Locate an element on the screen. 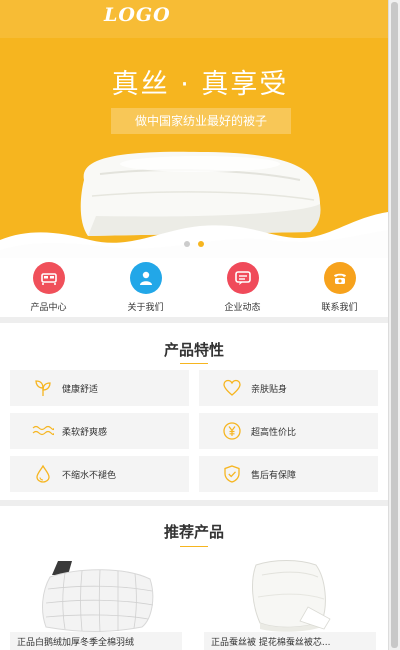 The width and height of the screenshot is (400, 650). leaf-icon is located at coordinates (43, 388).